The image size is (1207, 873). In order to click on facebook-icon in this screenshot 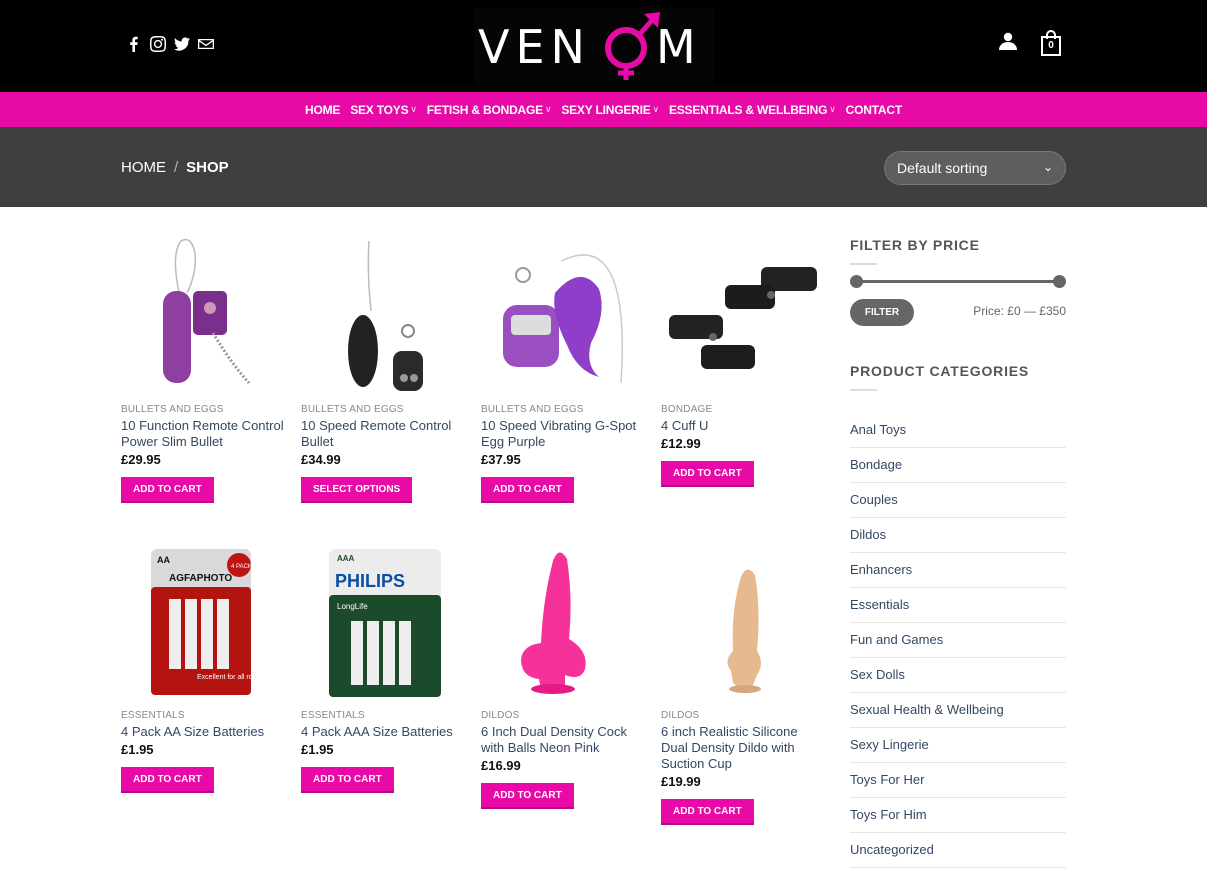, I will do `click(134, 45)`.